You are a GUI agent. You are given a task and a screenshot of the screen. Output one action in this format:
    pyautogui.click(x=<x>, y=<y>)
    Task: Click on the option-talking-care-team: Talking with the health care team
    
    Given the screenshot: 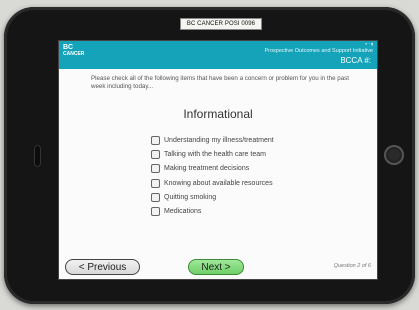 What is the action you would take?
    pyautogui.click(x=212, y=154)
    